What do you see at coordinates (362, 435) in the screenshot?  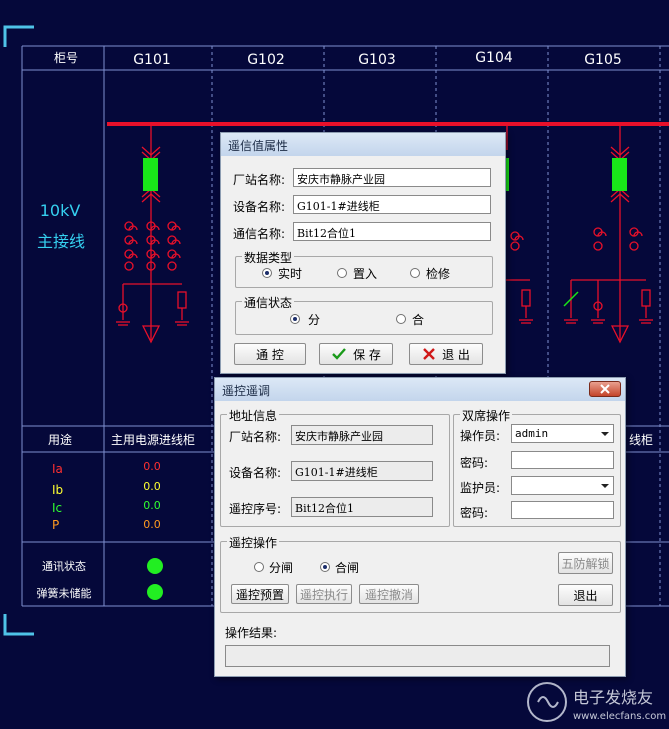 I see `remote-station-field: 安庆市静脉产业园` at bounding box center [362, 435].